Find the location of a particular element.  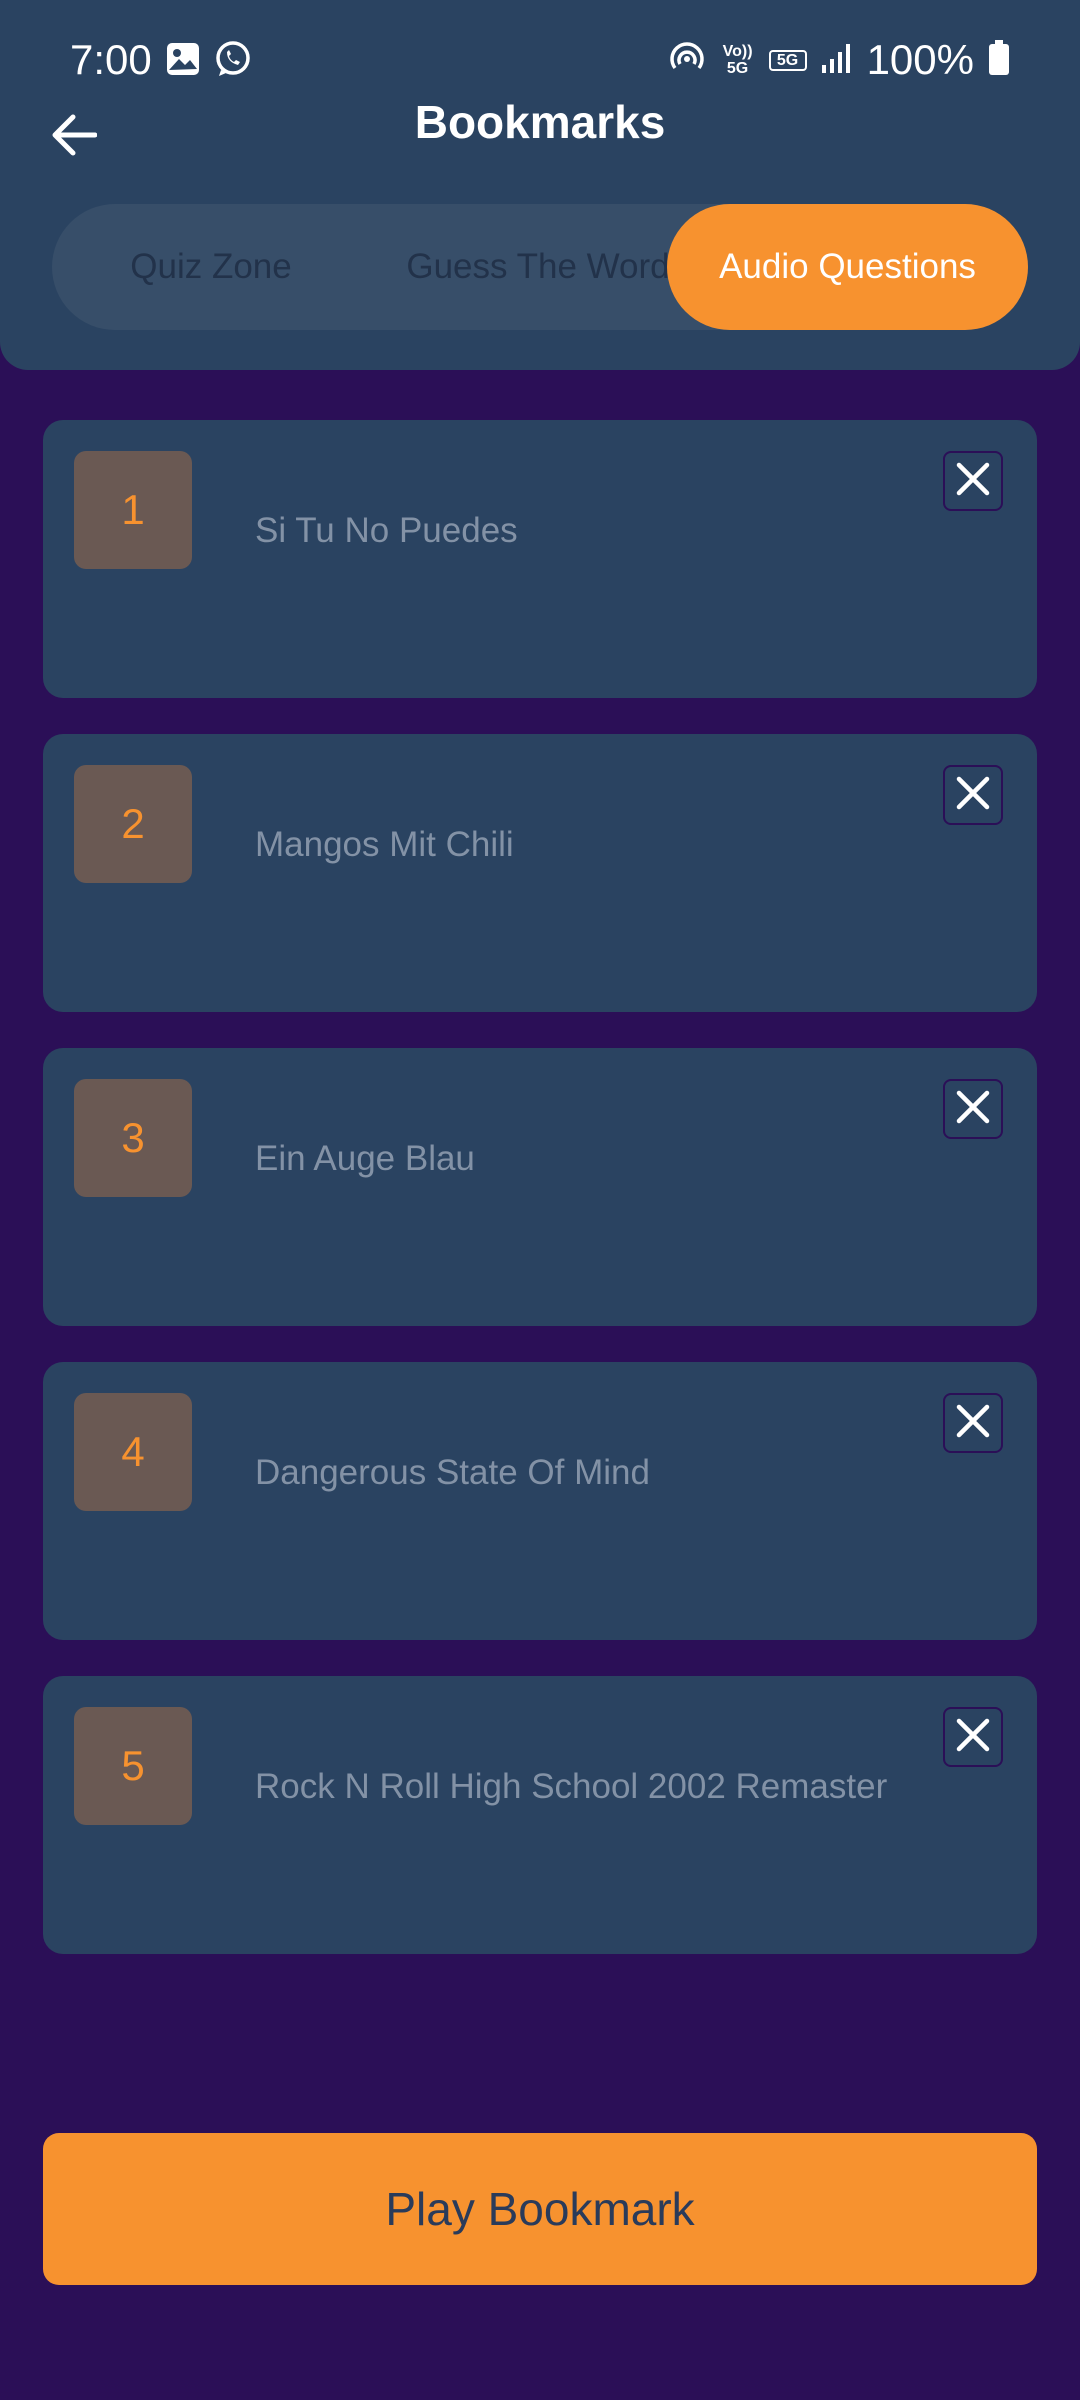

battery-icon is located at coordinates (999, 60).